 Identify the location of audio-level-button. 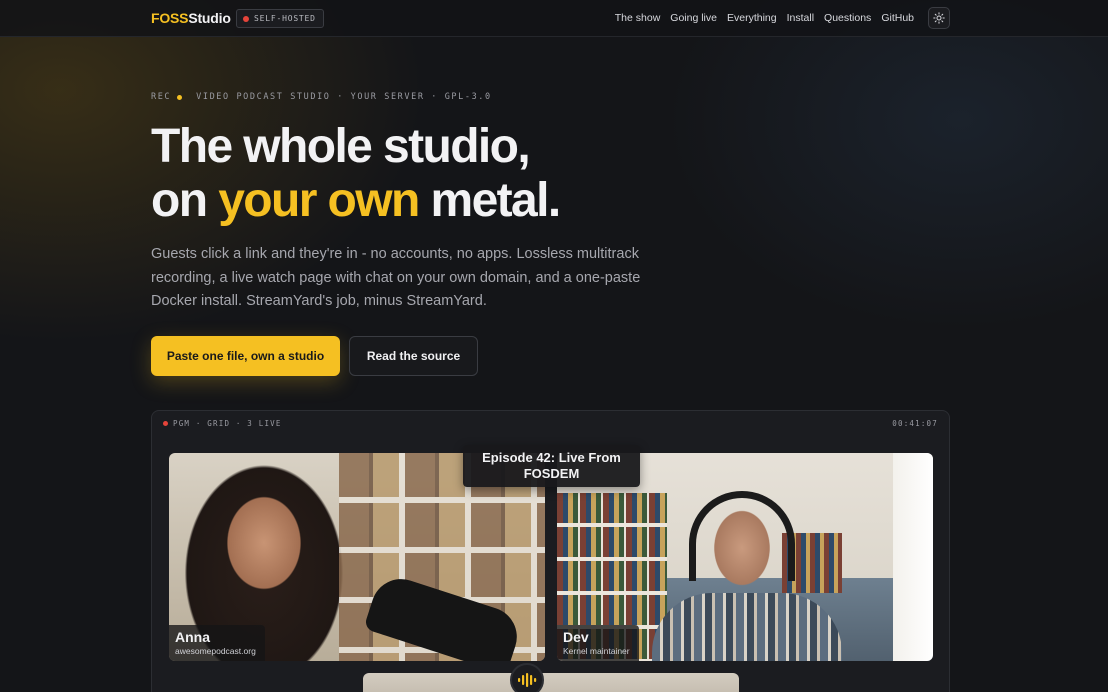
(527, 677).